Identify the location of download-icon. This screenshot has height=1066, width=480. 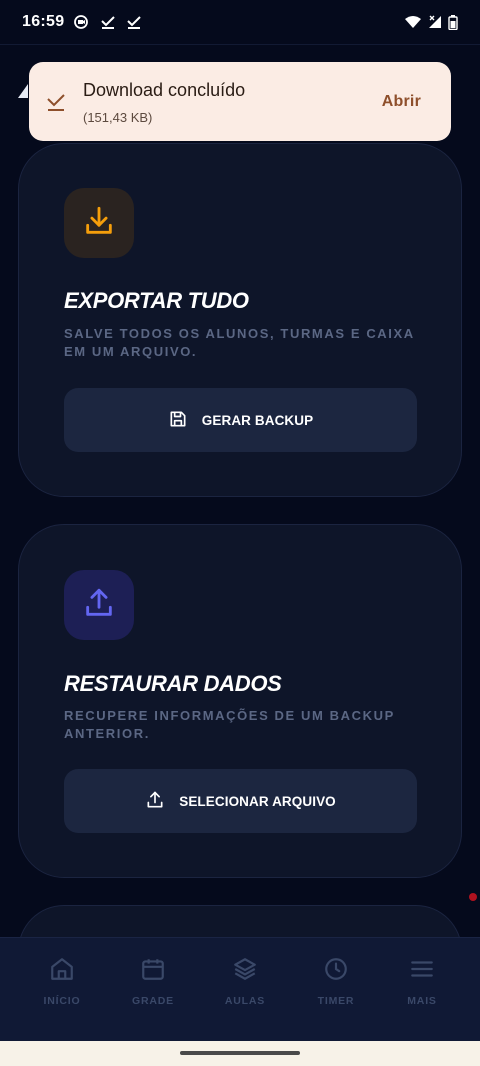
(99, 223).